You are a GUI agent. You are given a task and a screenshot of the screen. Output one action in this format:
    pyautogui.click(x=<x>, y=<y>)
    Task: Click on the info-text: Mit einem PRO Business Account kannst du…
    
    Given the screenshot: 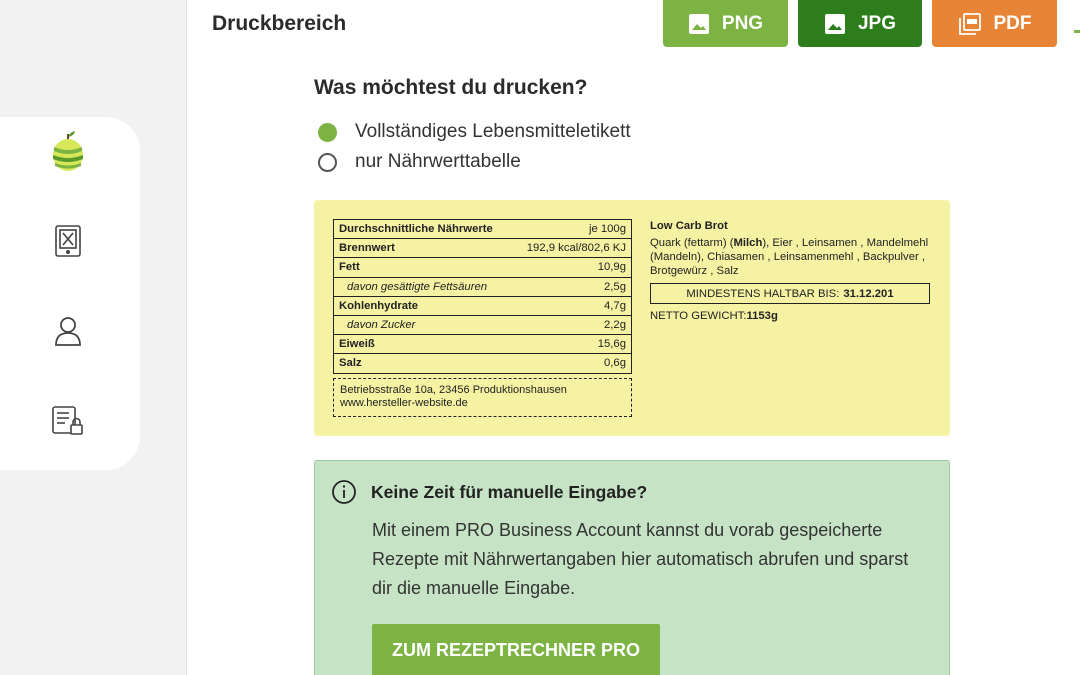 What is the action you would take?
    pyautogui.click(x=640, y=559)
    